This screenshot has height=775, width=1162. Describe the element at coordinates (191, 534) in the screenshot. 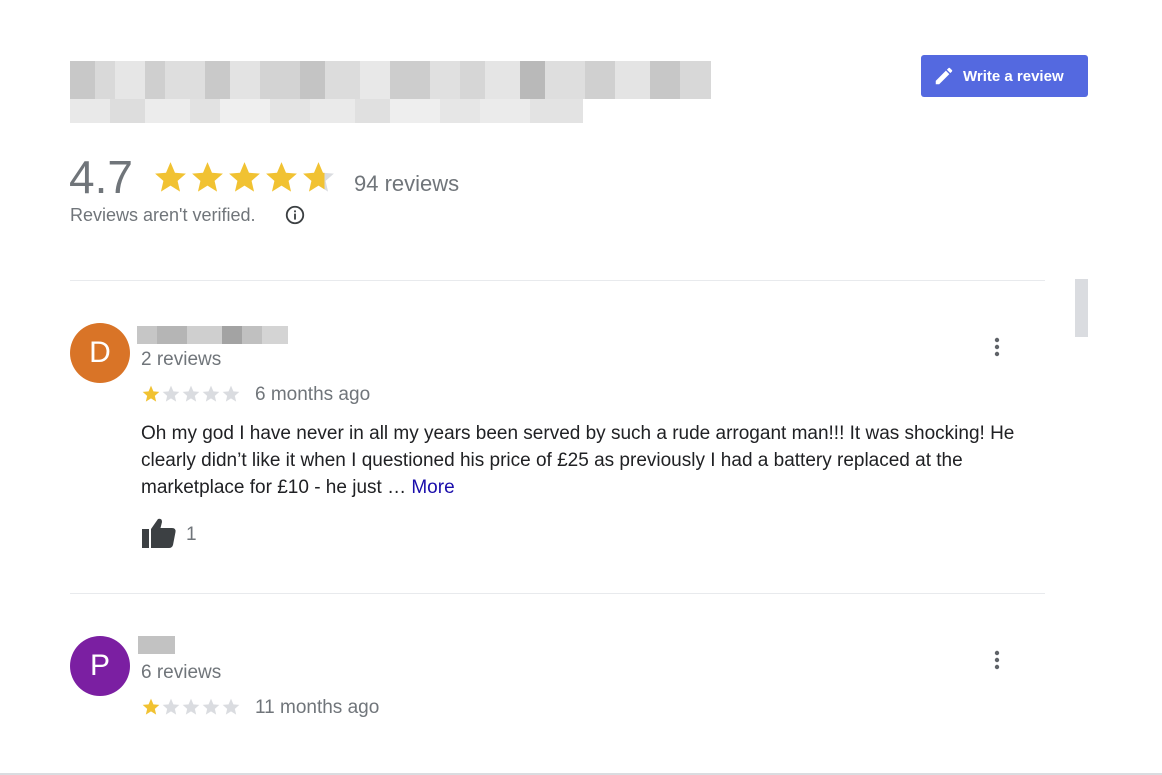

I see `like-count: 1` at that location.